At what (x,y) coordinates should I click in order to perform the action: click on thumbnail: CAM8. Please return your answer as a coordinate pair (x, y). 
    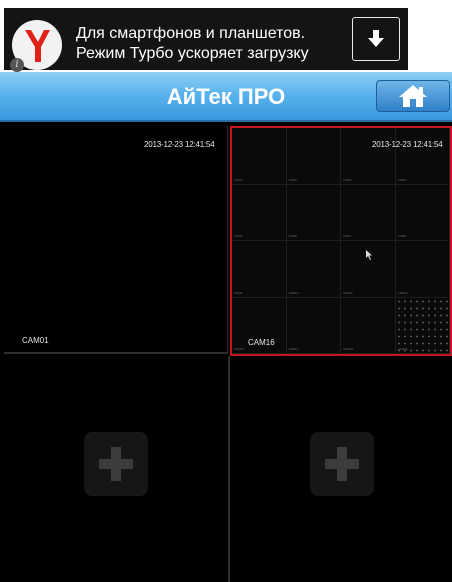
    Looking at the image, I should click on (422, 212).